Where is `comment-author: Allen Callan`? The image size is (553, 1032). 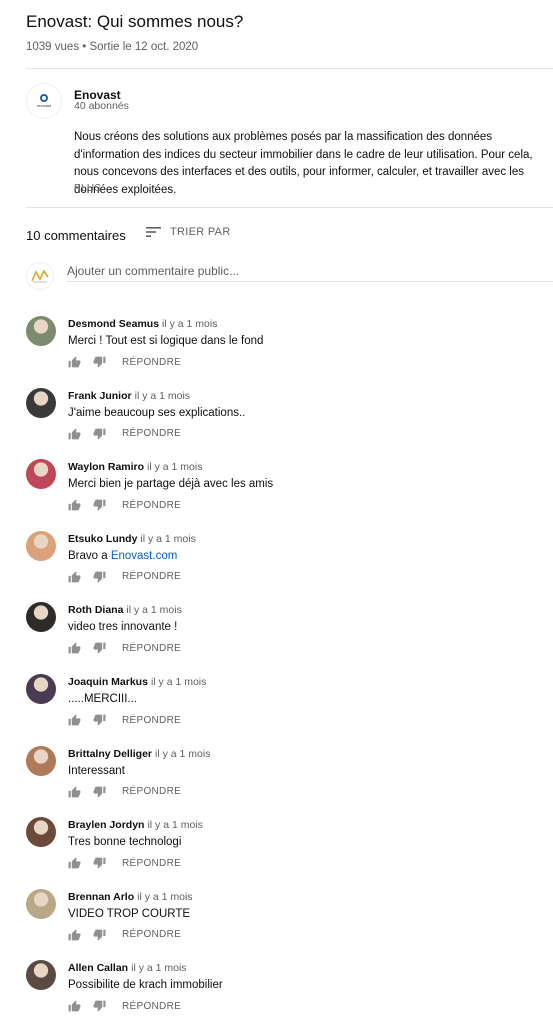
comment-author: Allen Callan is located at coordinates (98, 968).